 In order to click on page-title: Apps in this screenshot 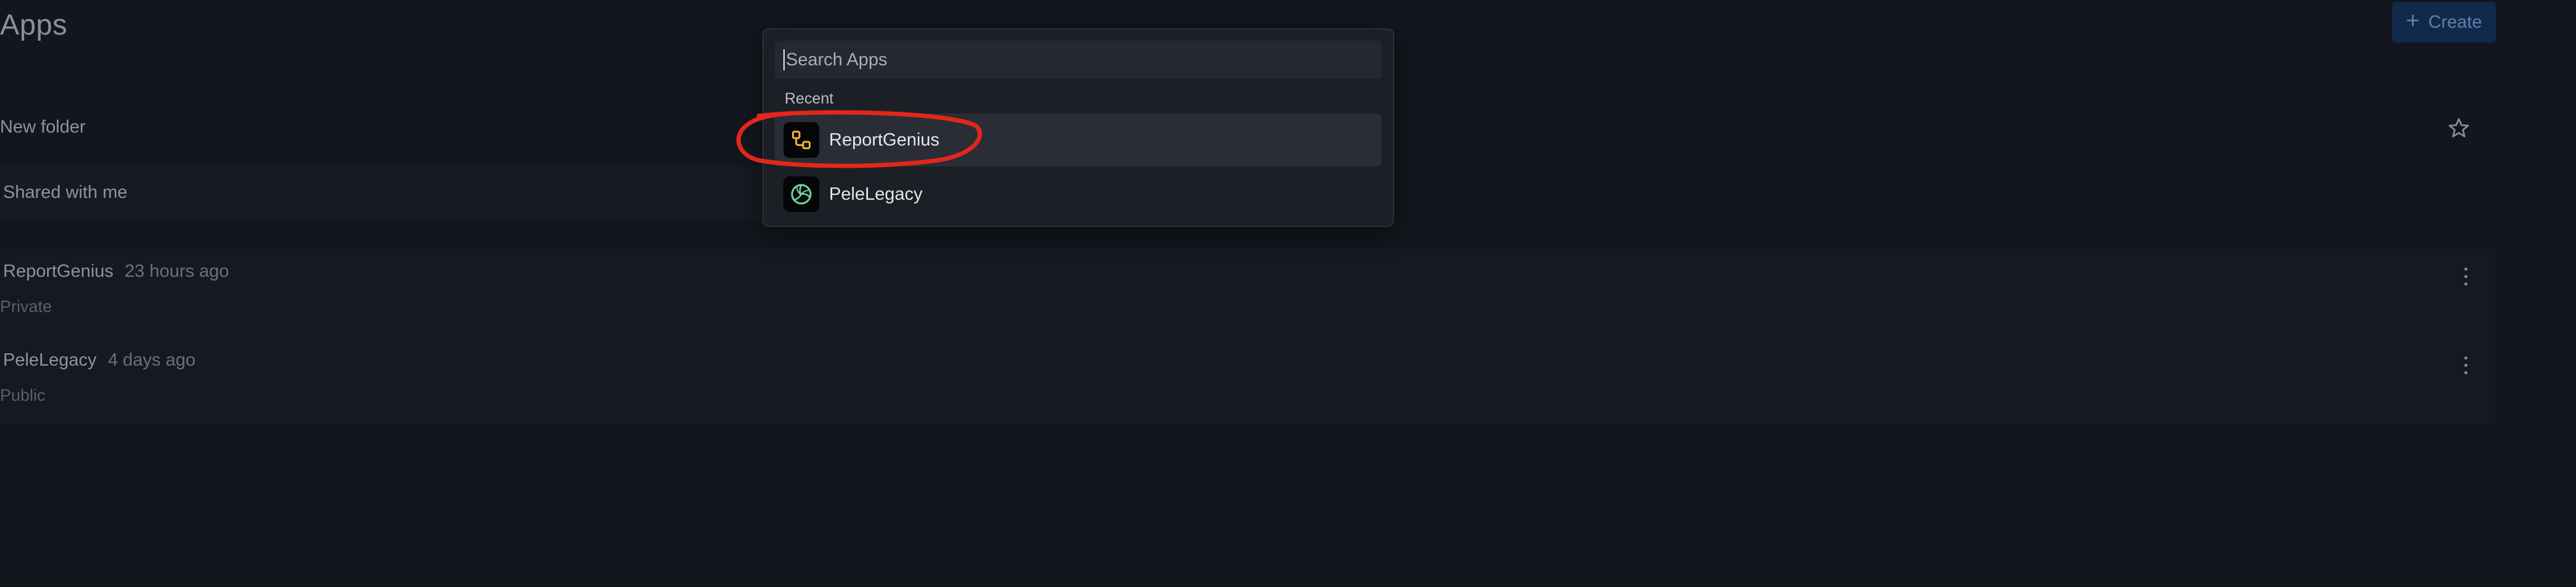, I will do `click(34, 25)`.